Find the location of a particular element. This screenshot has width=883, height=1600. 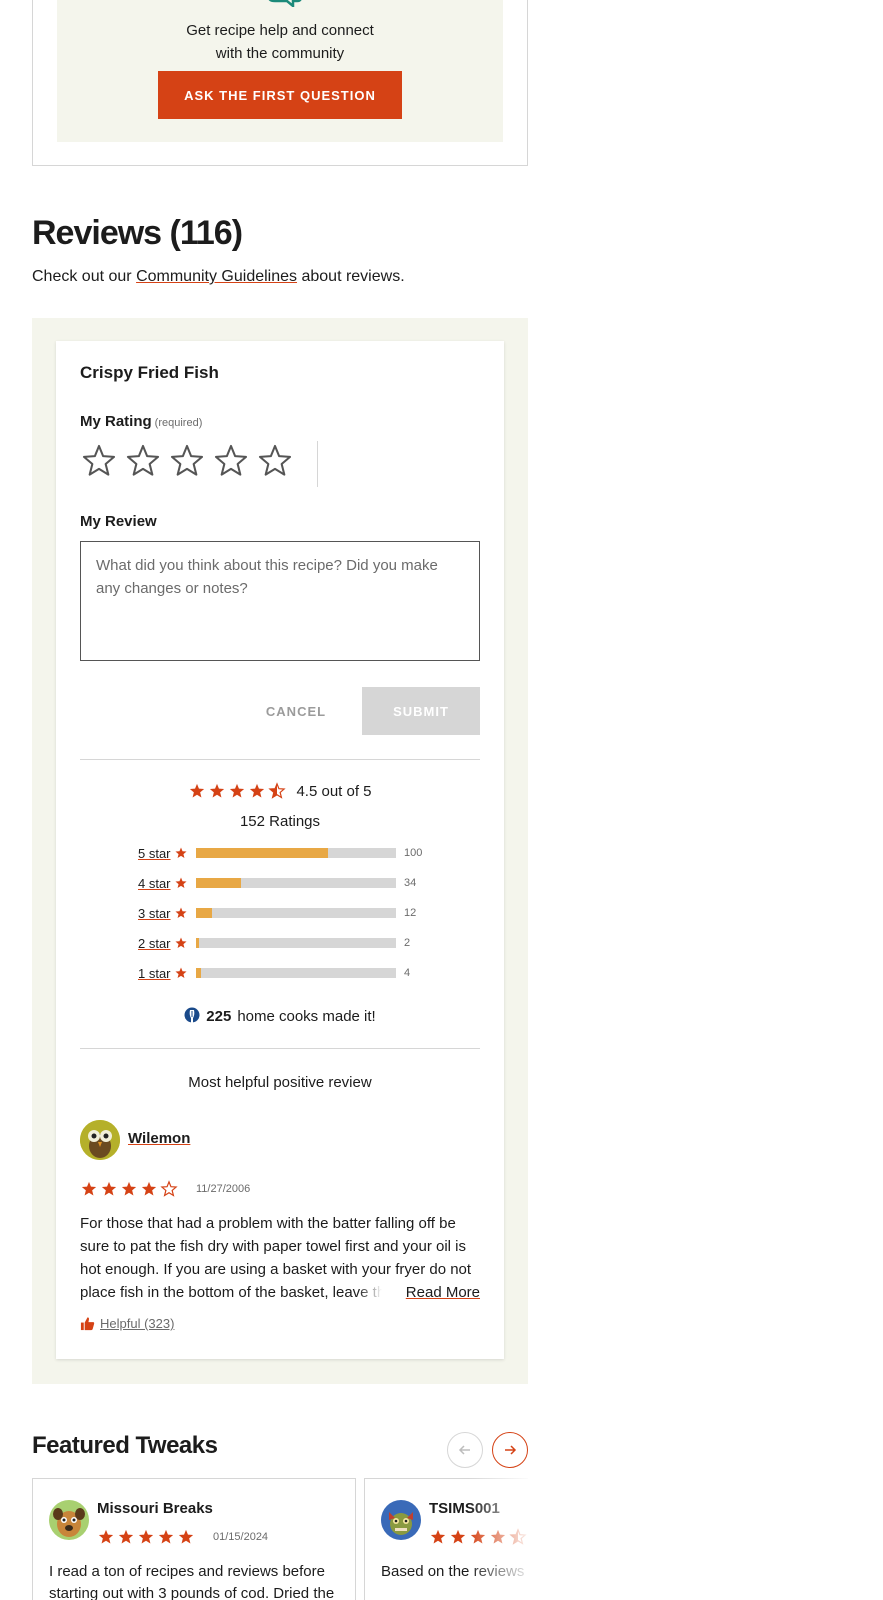

text-fade is located at coordinates (370, 1292).